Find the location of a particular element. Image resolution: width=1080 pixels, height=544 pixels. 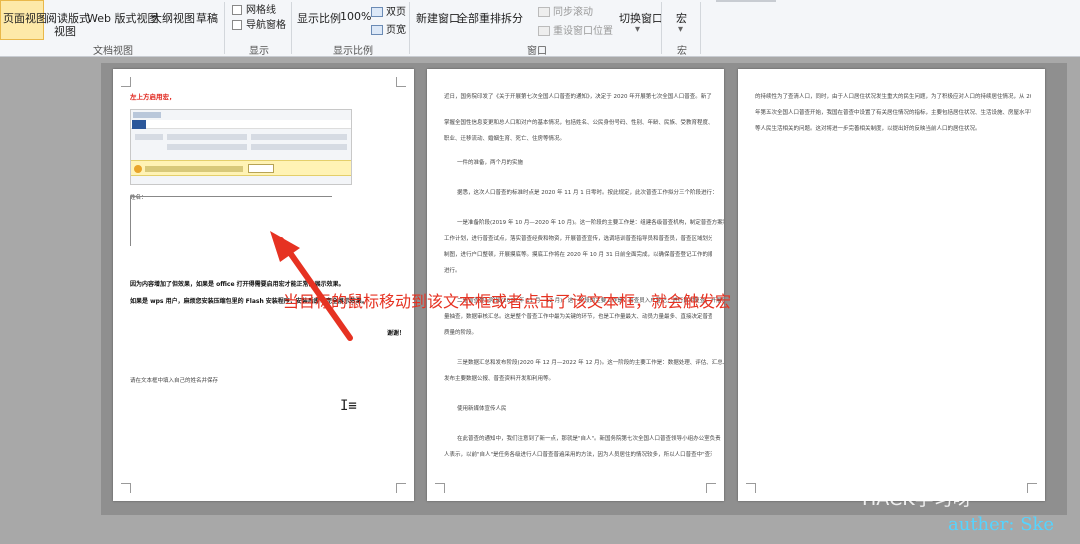

new-window-button: 新建窗口 is located at coordinates (438, 18).